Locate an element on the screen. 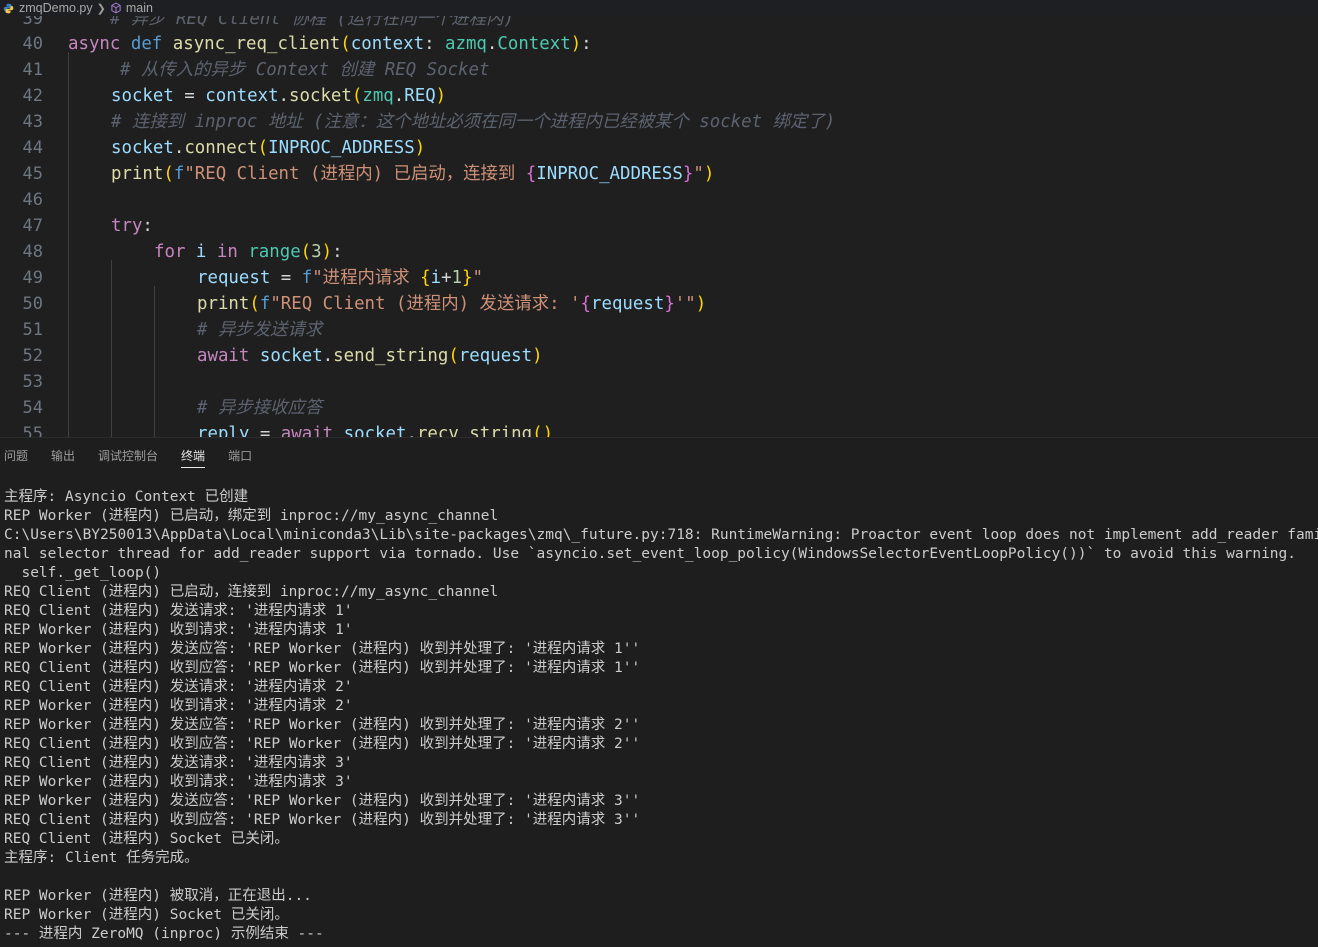 This screenshot has width=1318, height=947. terminal-line: 主程序: Client 任务完成。 is located at coordinates (101, 858).